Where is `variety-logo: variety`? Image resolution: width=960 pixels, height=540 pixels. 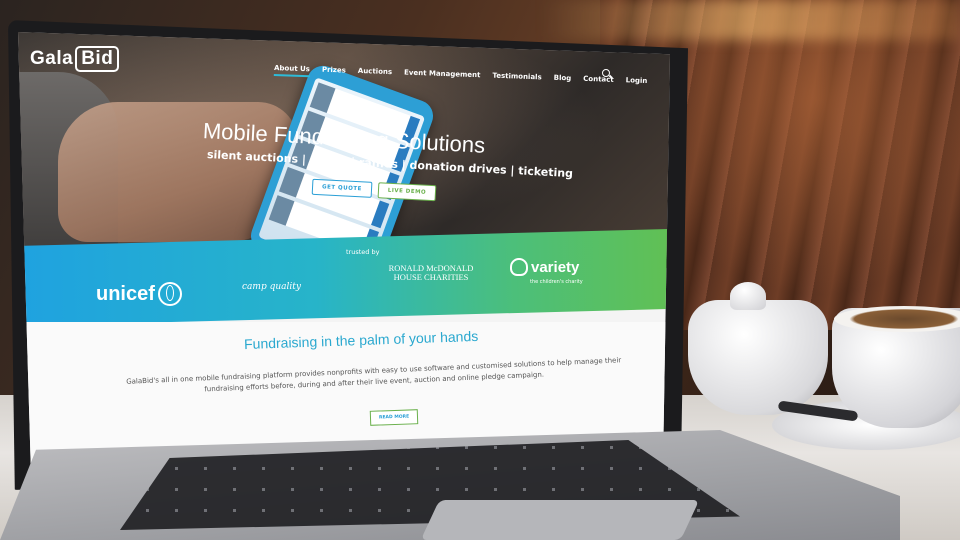
variety-logo: variety is located at coordinates (544, 267).